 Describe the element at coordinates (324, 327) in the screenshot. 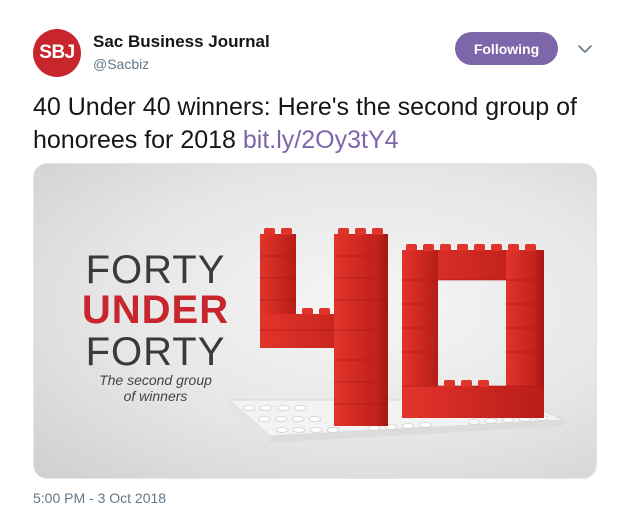

I see `lego-four` at that location.